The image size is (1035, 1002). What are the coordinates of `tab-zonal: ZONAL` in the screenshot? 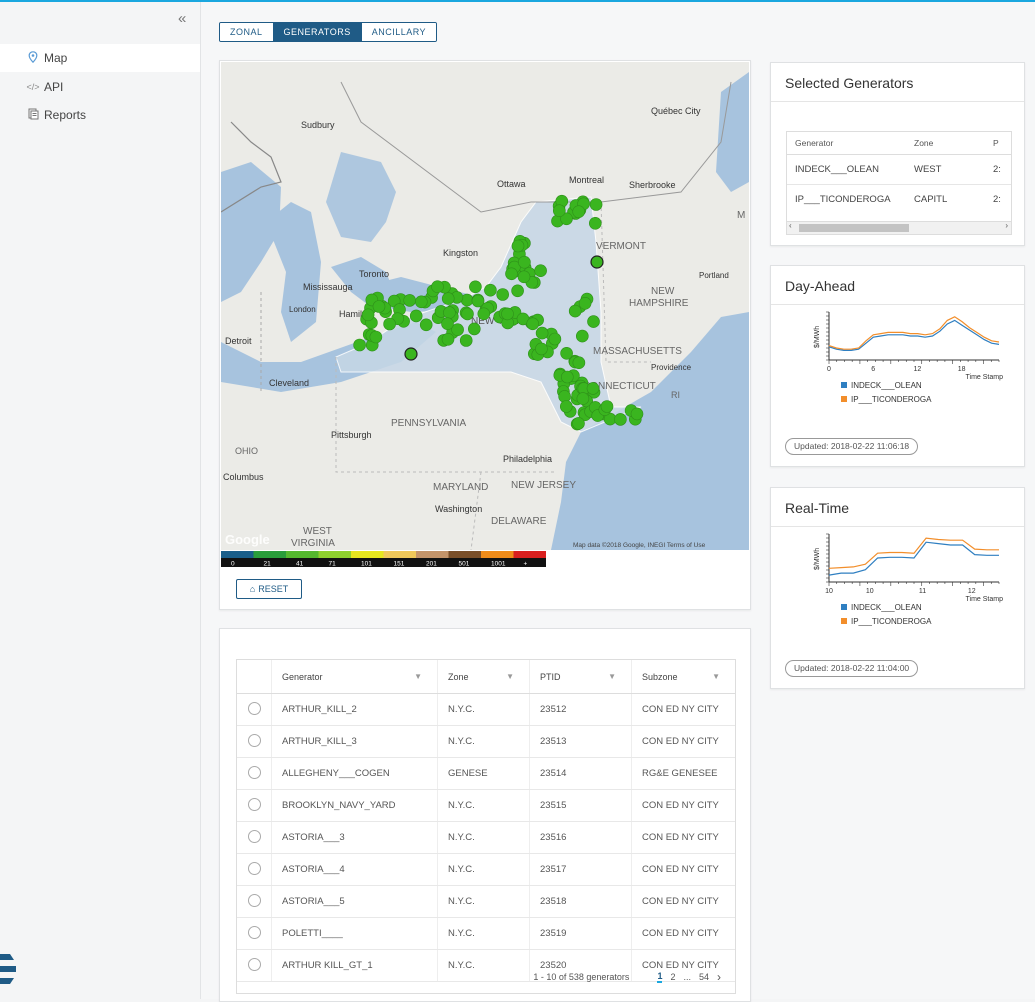 It's located at (247, 32).